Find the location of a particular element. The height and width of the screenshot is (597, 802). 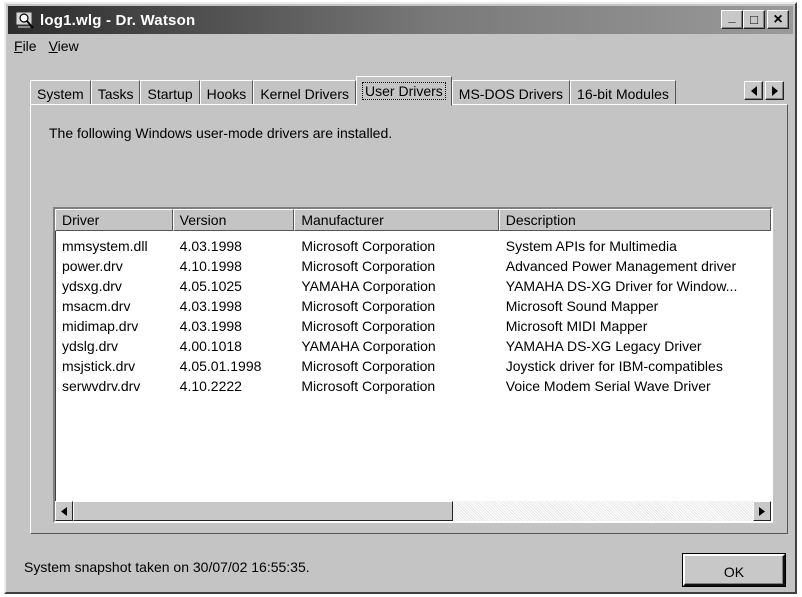

tab-label: System is located at coordinates (60, 93).